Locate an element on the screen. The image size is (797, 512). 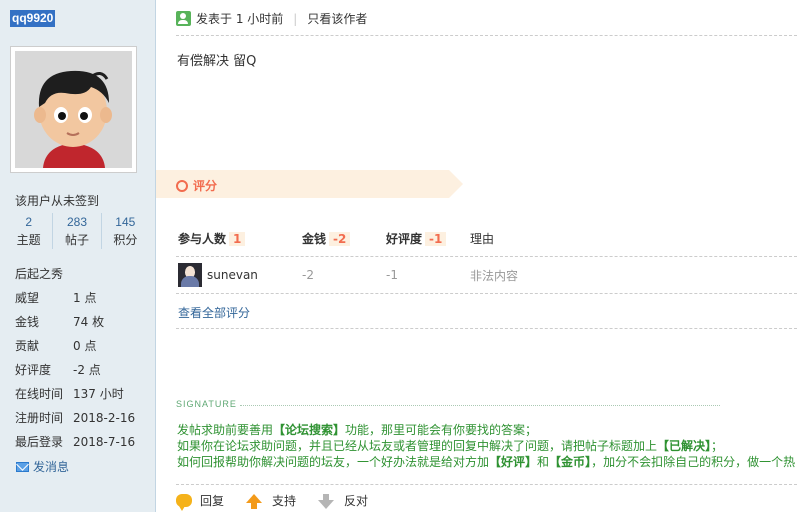
sig-text: 如何回报帮助你解决问题的坛友，一个好办法就是给对方加 is located at coordinates (333, 462).